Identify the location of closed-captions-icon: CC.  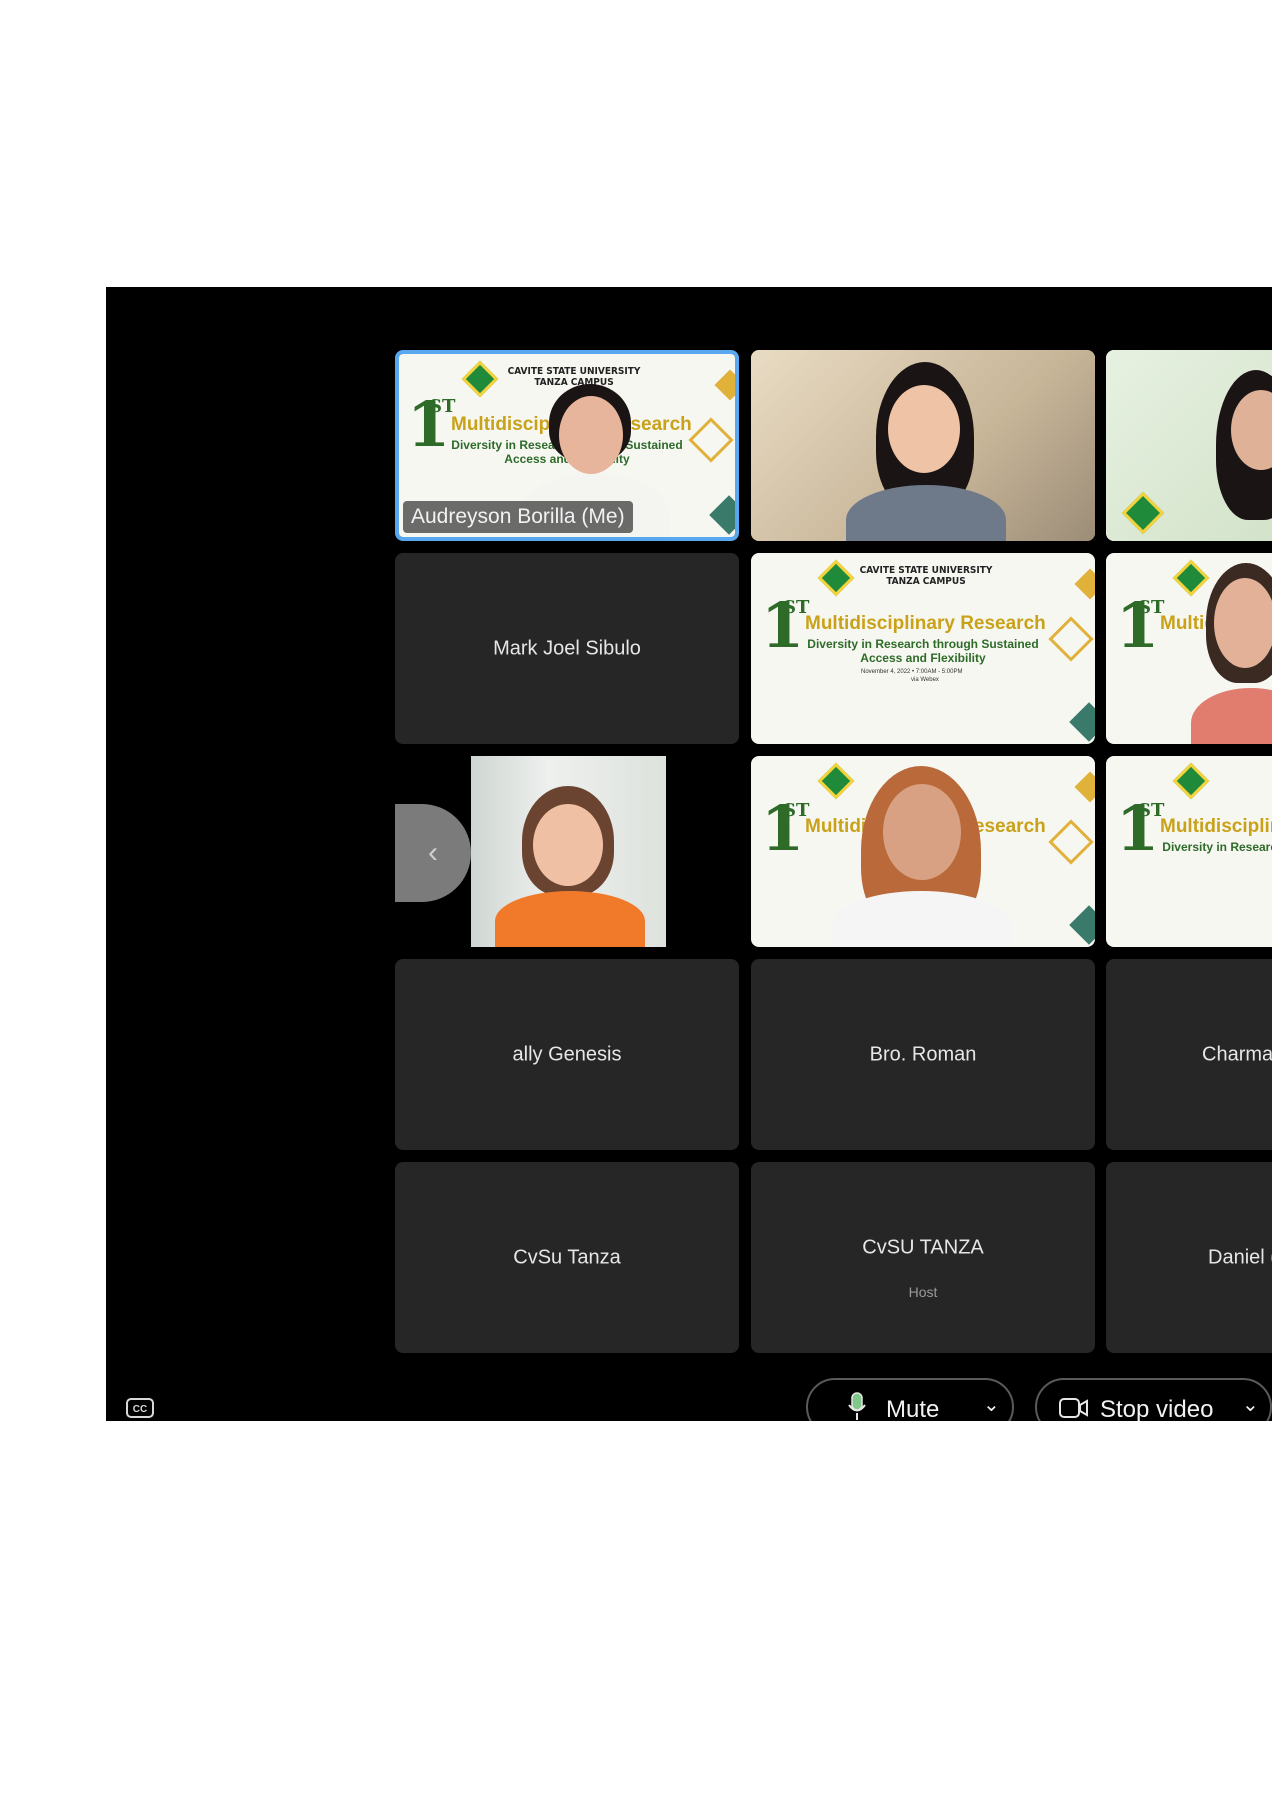
(140, 1409).